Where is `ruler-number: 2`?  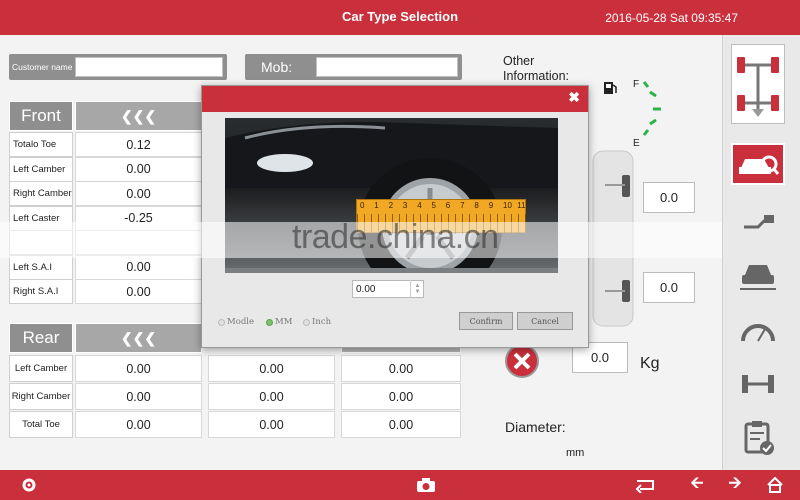
ruler-number: 2 is located at coordinates (391, 205).